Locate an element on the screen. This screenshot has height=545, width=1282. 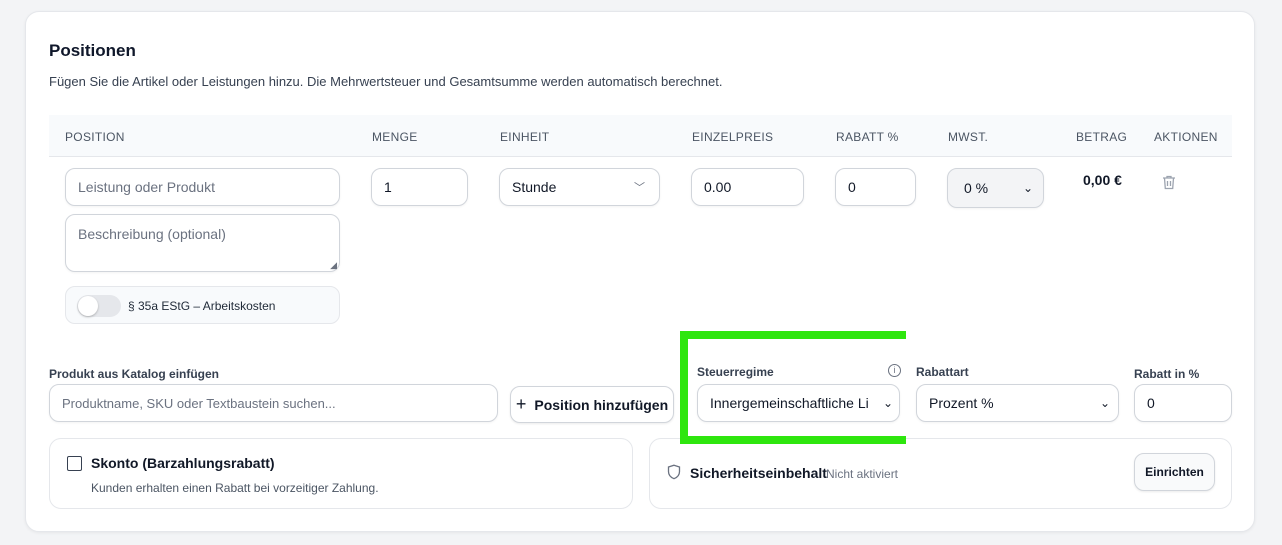
menge-input: 1 is located at coordinates (419, 187).